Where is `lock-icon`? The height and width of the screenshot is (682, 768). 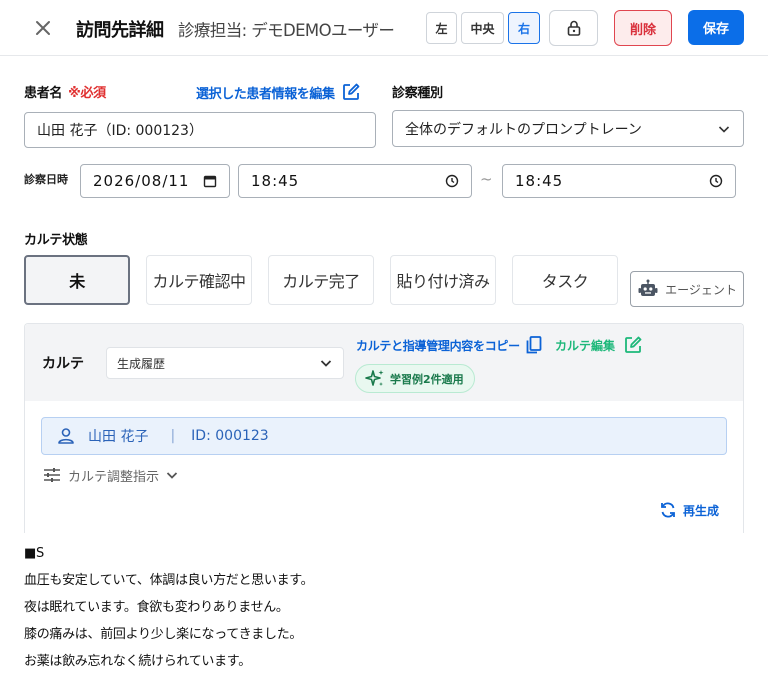
lock-icon is located at coordinates (573, 28).